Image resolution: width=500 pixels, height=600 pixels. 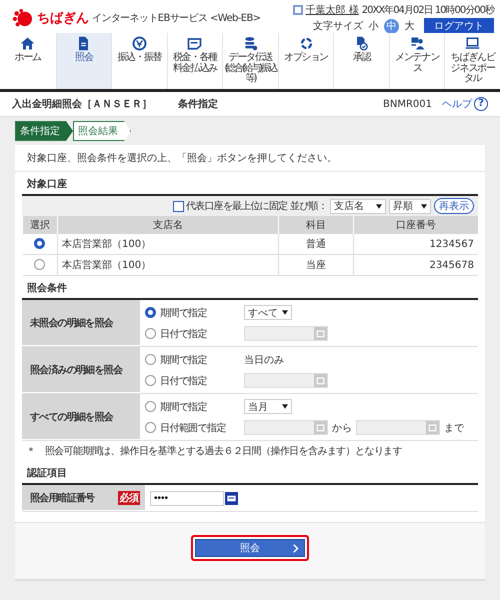 I want to click on nav-tab: データ伝送 (総合(給与)振込等), so click(x=250, y=61).